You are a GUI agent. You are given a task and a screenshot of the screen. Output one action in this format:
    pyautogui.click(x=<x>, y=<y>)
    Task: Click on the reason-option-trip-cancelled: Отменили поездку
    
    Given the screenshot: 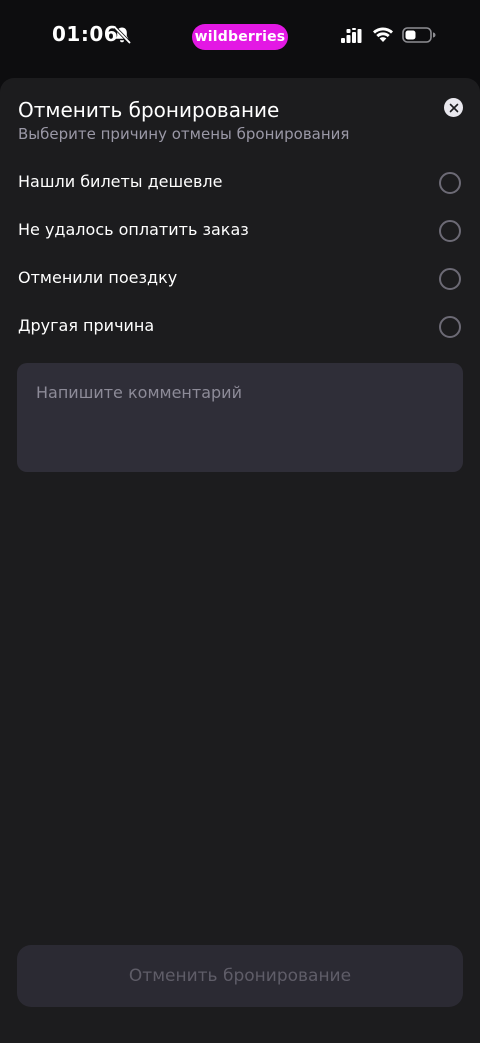 What is the action you would take?
    pyautogui.click(x=240, y=280)
    